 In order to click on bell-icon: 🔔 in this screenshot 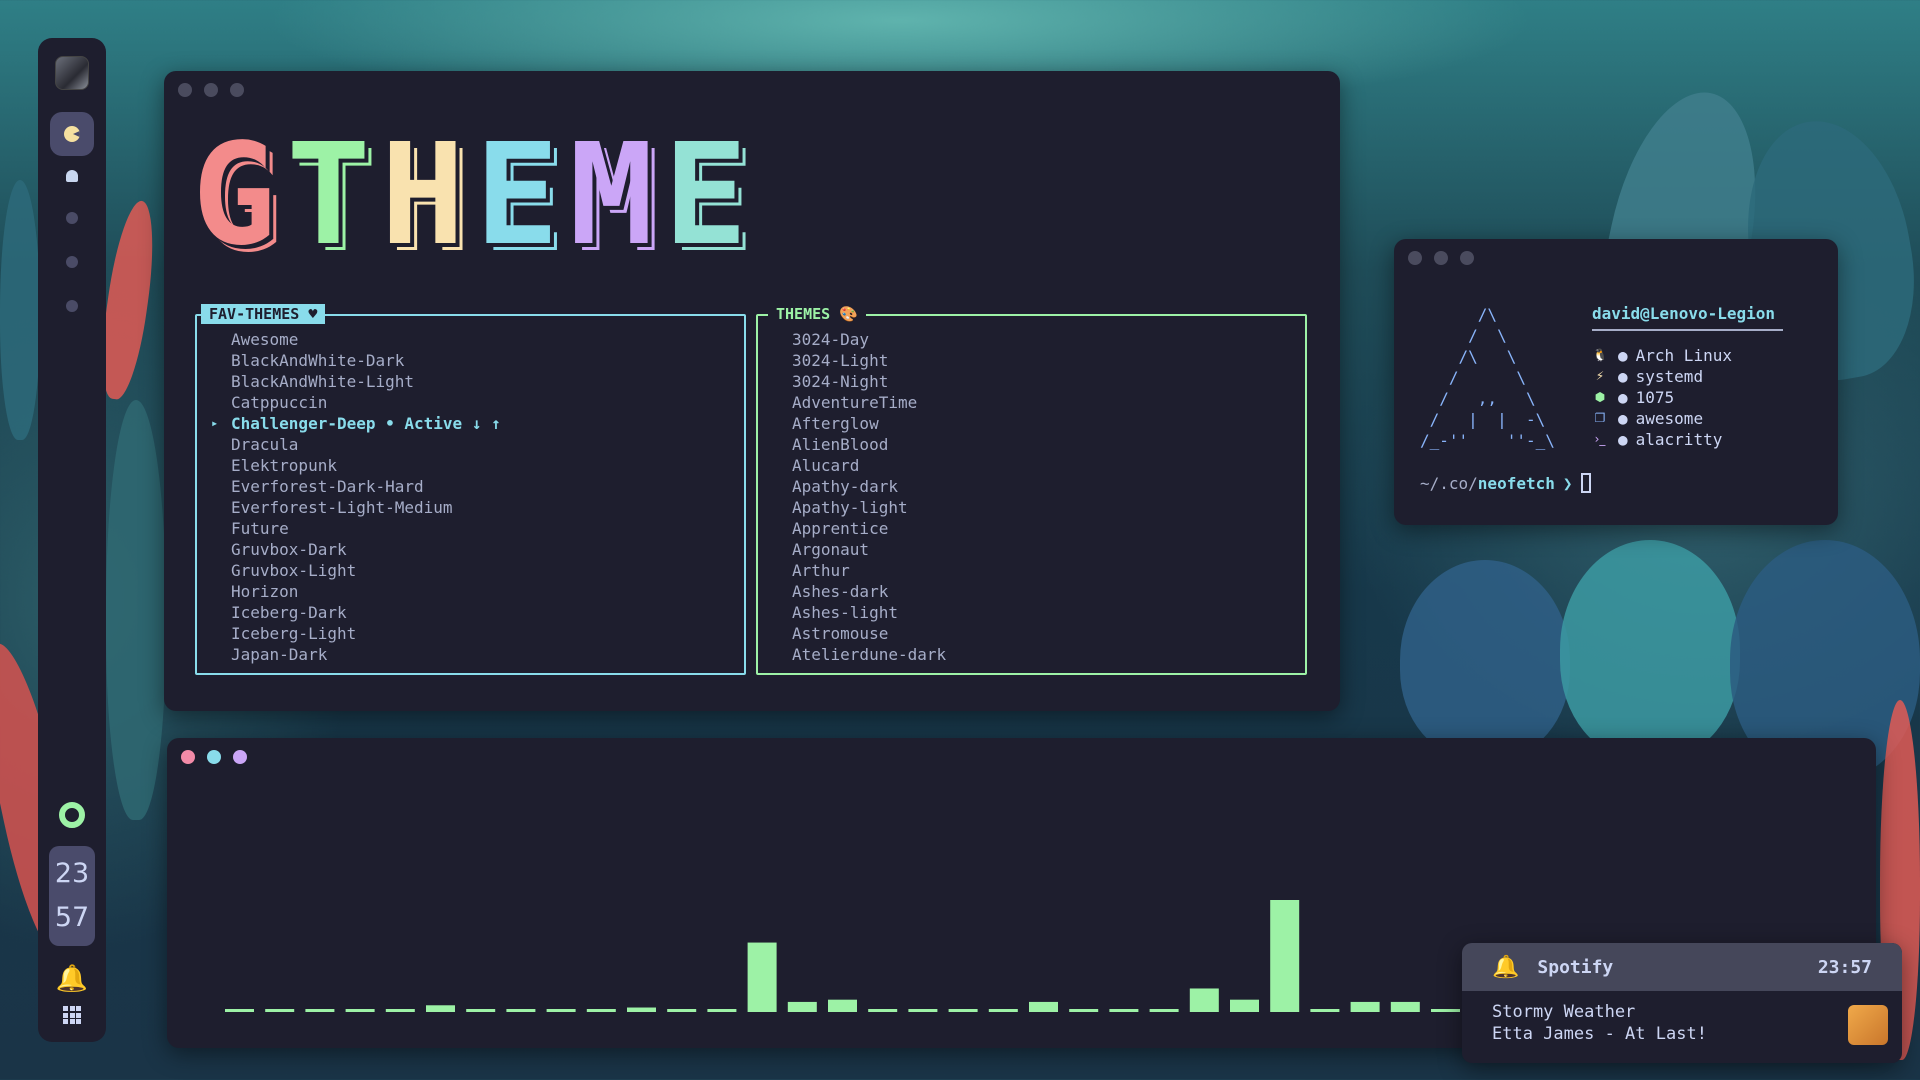, I will do `click(72, 979)`.